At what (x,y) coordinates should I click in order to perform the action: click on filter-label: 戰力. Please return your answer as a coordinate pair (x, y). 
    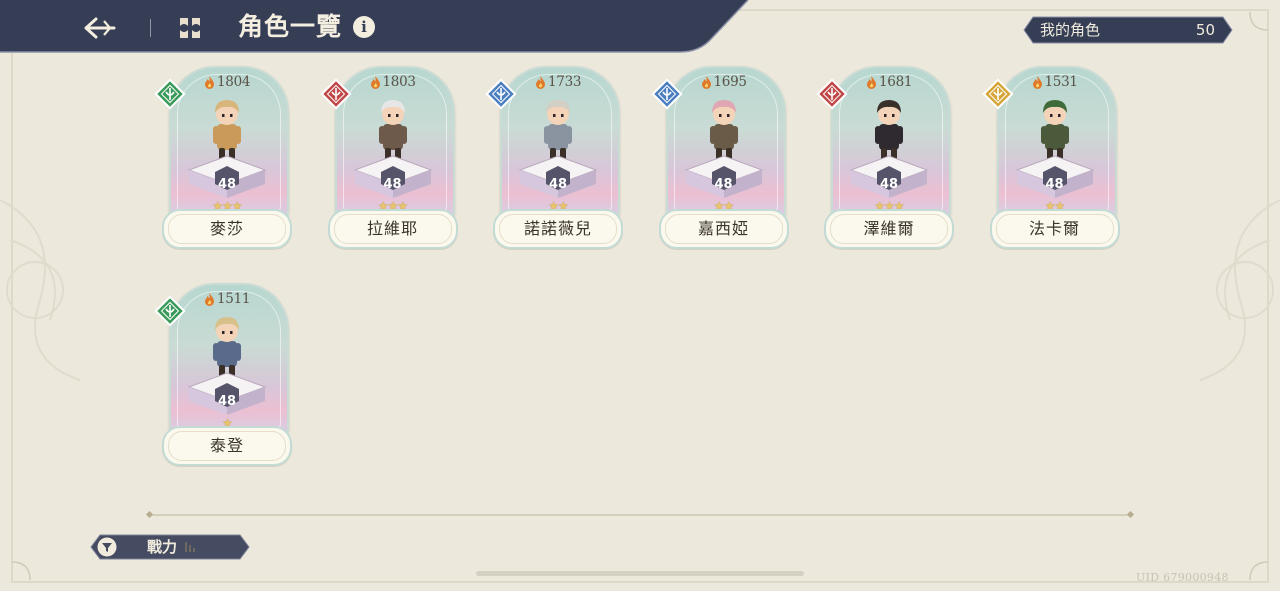
    Looking at the image, I should click on (162, 547).